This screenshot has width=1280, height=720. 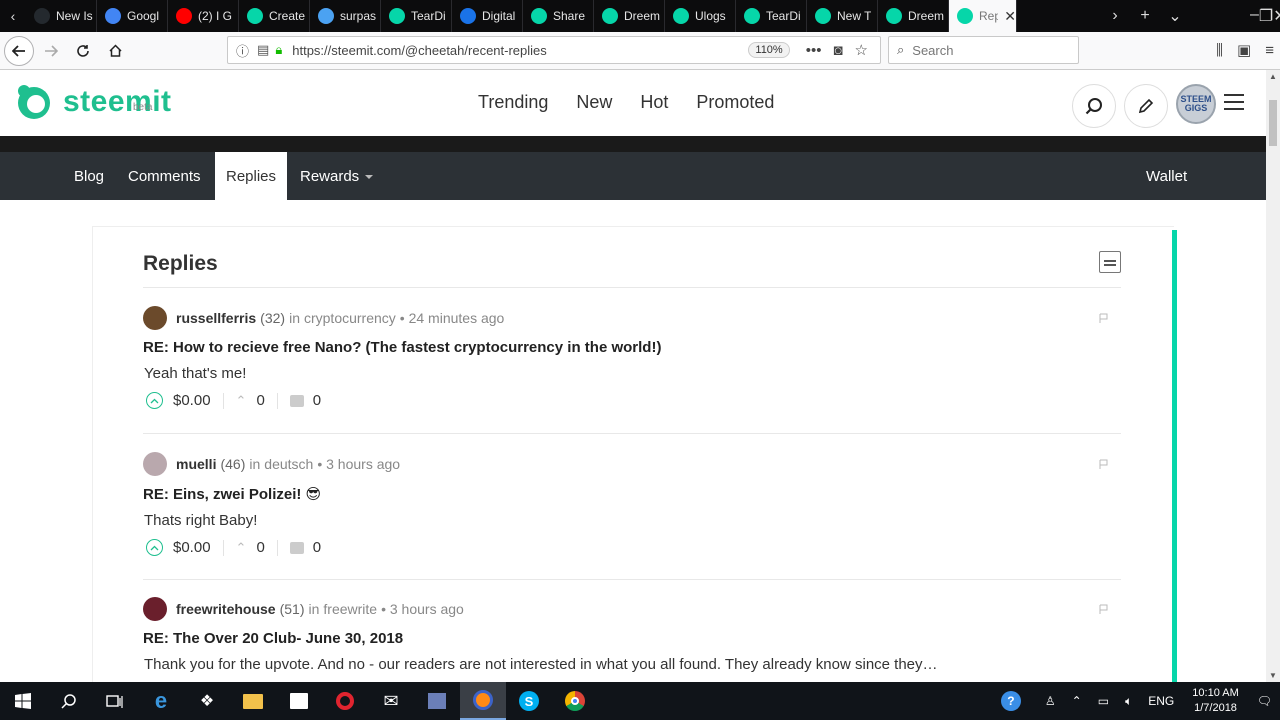 I want to click on dropbox-icon: ❖, so click(x=207, y=701).